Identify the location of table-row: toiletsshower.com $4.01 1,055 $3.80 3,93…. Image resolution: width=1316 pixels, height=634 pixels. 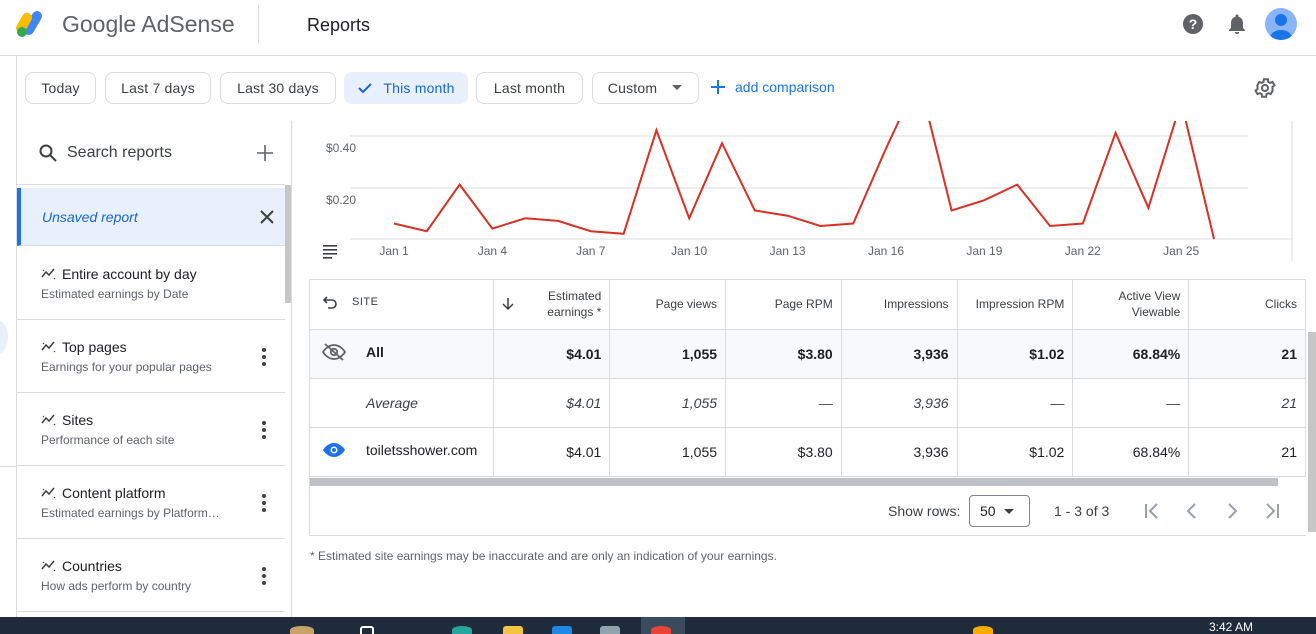
(808, 452).